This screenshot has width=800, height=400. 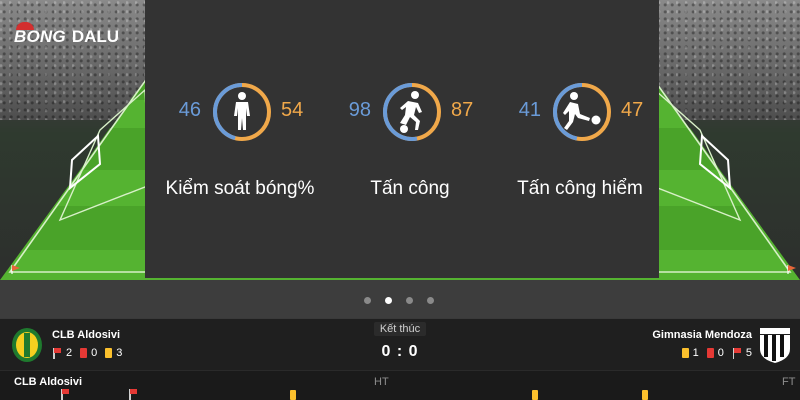 What do you see at coordinates (789, 382) in the screenshot?
I see `timeline-fulltime-label: FT` at bounding box center [789, 382].